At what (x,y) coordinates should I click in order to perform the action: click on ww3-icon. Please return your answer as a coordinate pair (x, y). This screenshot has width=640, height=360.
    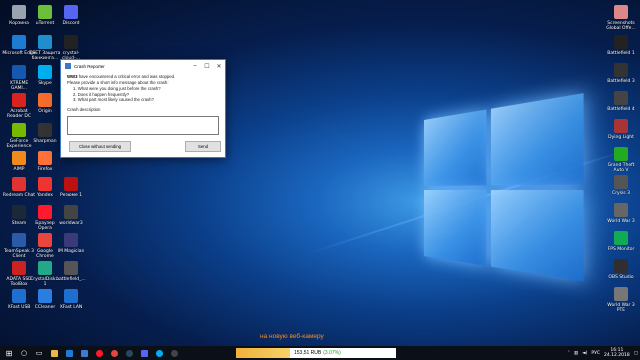
    Looking at the image, I should click on (71, 212).